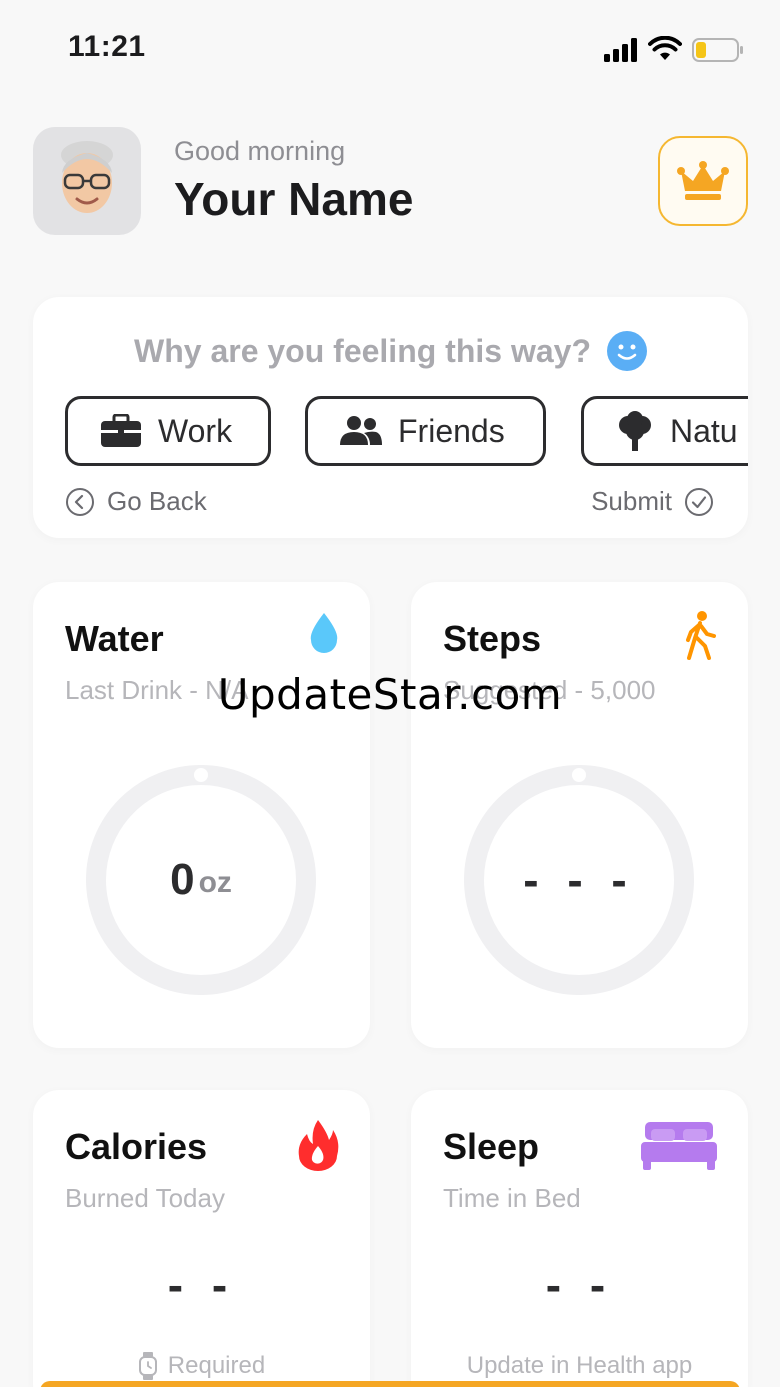  I want to click on go-back-label: Go Back, so click(157, 501).